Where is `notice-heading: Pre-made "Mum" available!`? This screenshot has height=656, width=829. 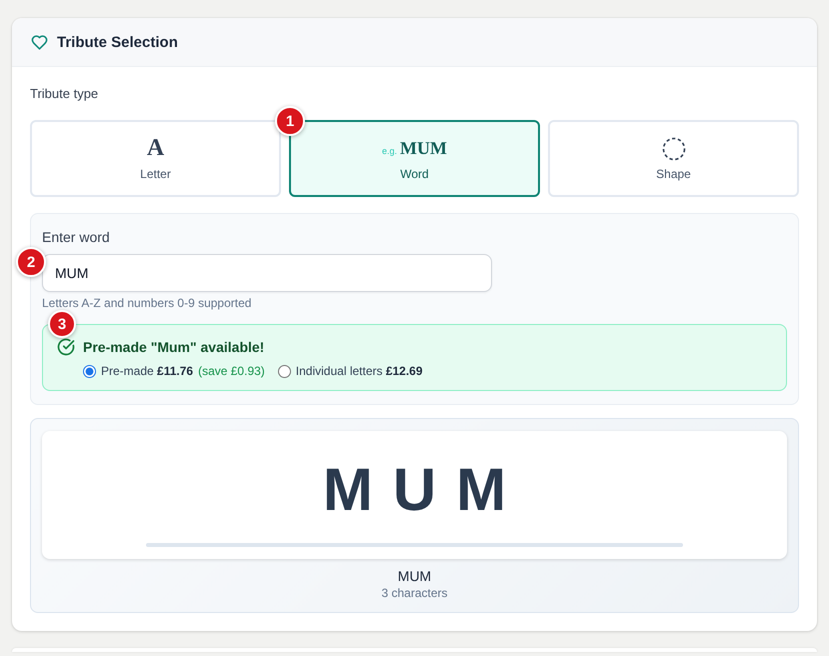
notice-heading: Pre-made "Mum" available! is located at coordinates (173, 347).